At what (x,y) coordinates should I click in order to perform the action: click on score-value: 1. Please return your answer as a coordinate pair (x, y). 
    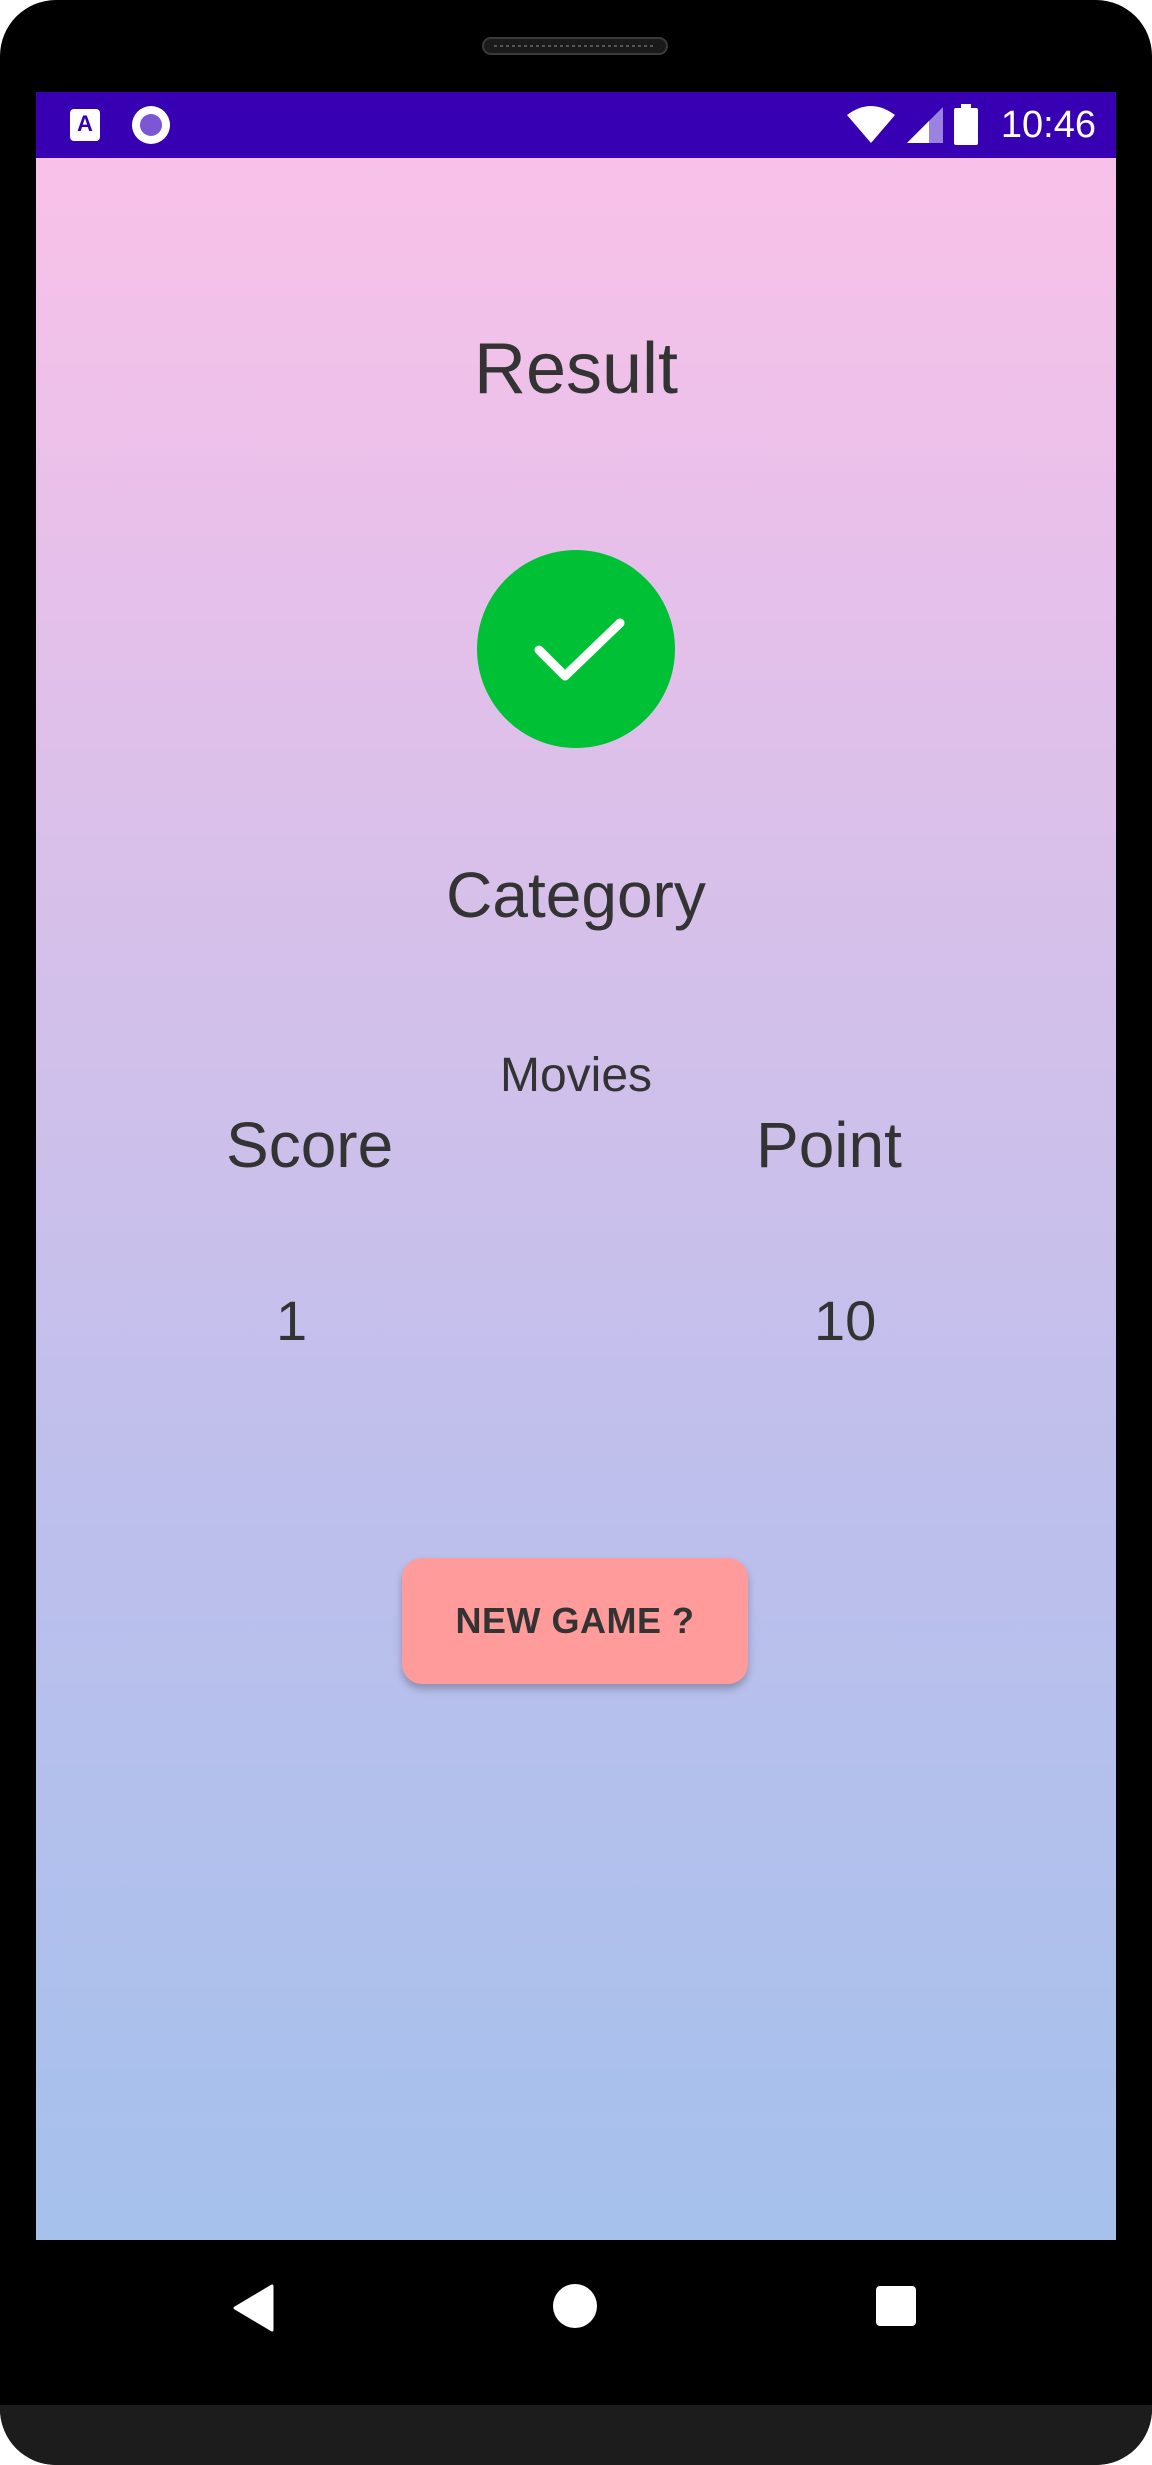
    Looking at the image, I should click on (292, 1320).